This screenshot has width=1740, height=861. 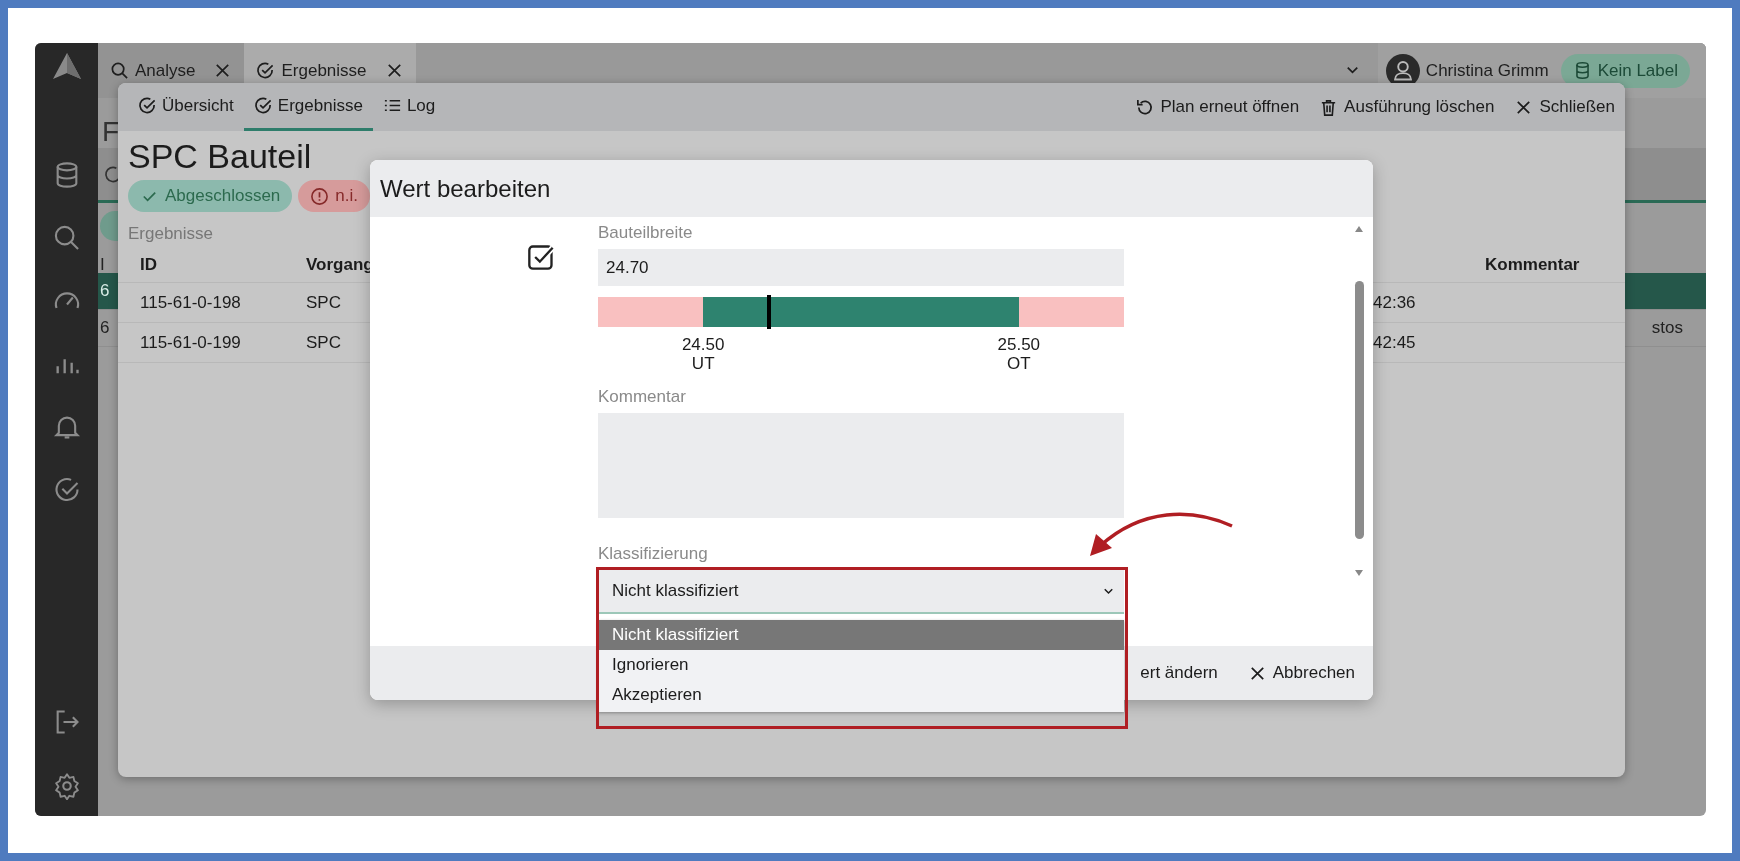 I want to click on status-badge: Abgeschlossen, so click(x=210, y=196).